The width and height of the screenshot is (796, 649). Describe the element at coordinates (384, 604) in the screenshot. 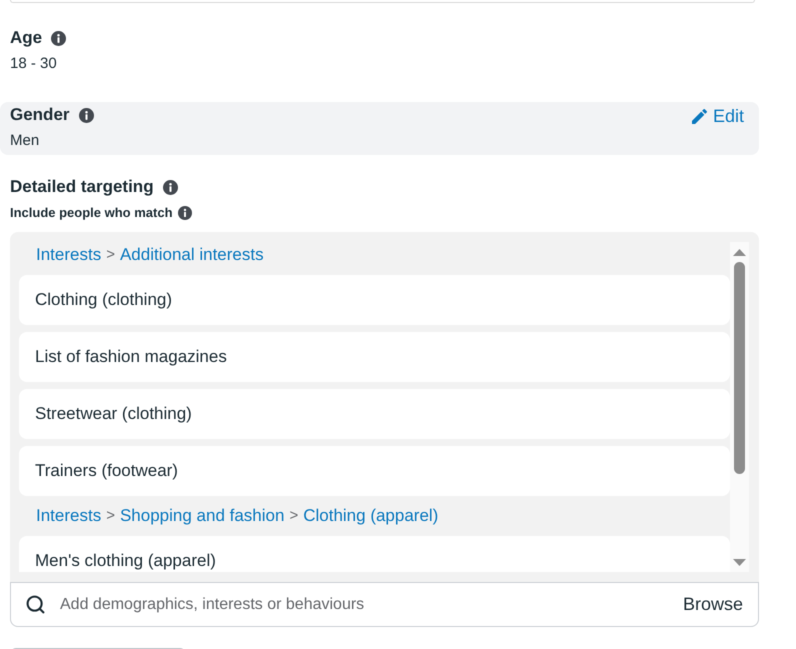

I see `search-field: Add demographics, interests or behaviours Browse` at that location.